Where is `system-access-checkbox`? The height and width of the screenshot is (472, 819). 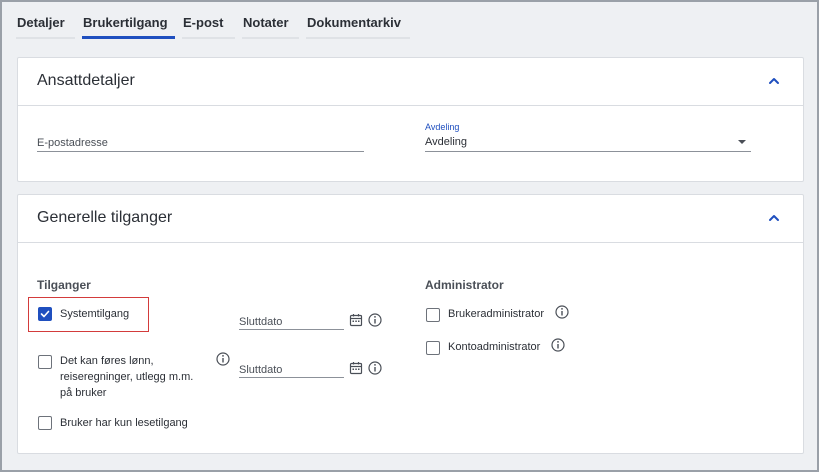
system-access-checkbox is located at coordinates (45, 314).